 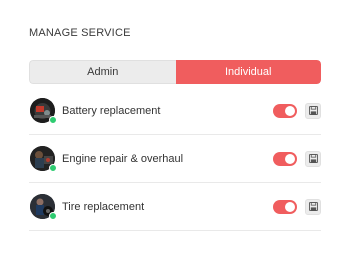 What do you see at coordinates (123, 158) in the screenshot?
I see `service-label: Engine repair & overhaul` at bounding box center [123, 158].